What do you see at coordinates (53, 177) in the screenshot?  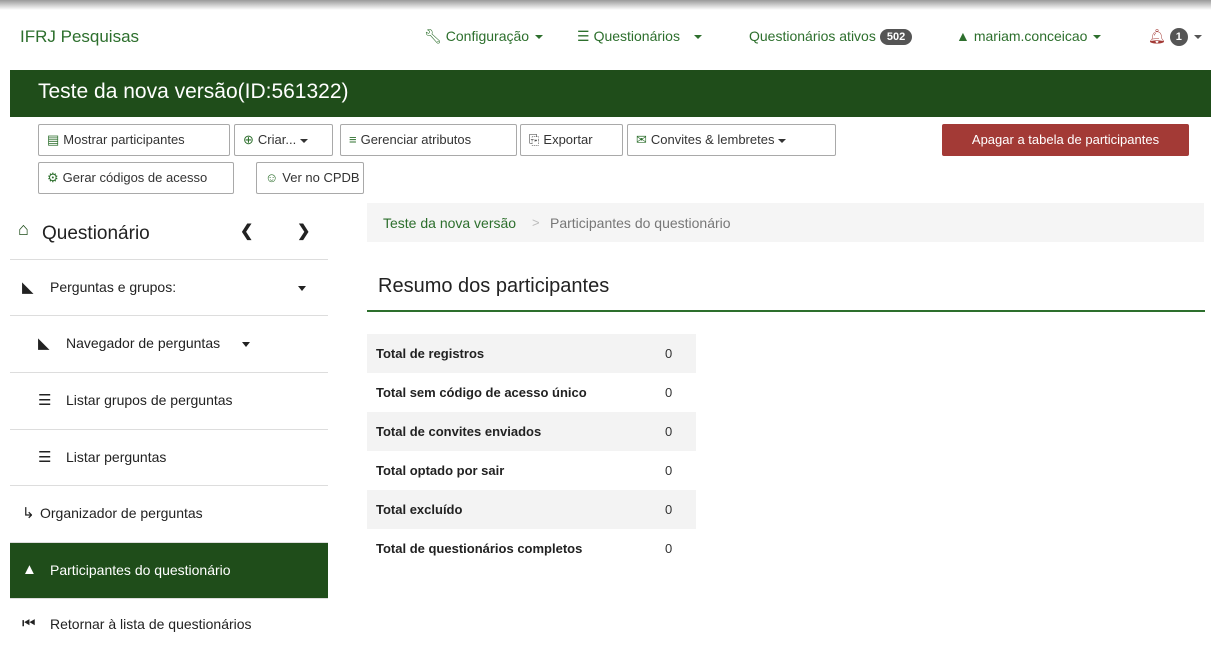 I see `gear-icon: ⚙` at bounding box center [53, 177].